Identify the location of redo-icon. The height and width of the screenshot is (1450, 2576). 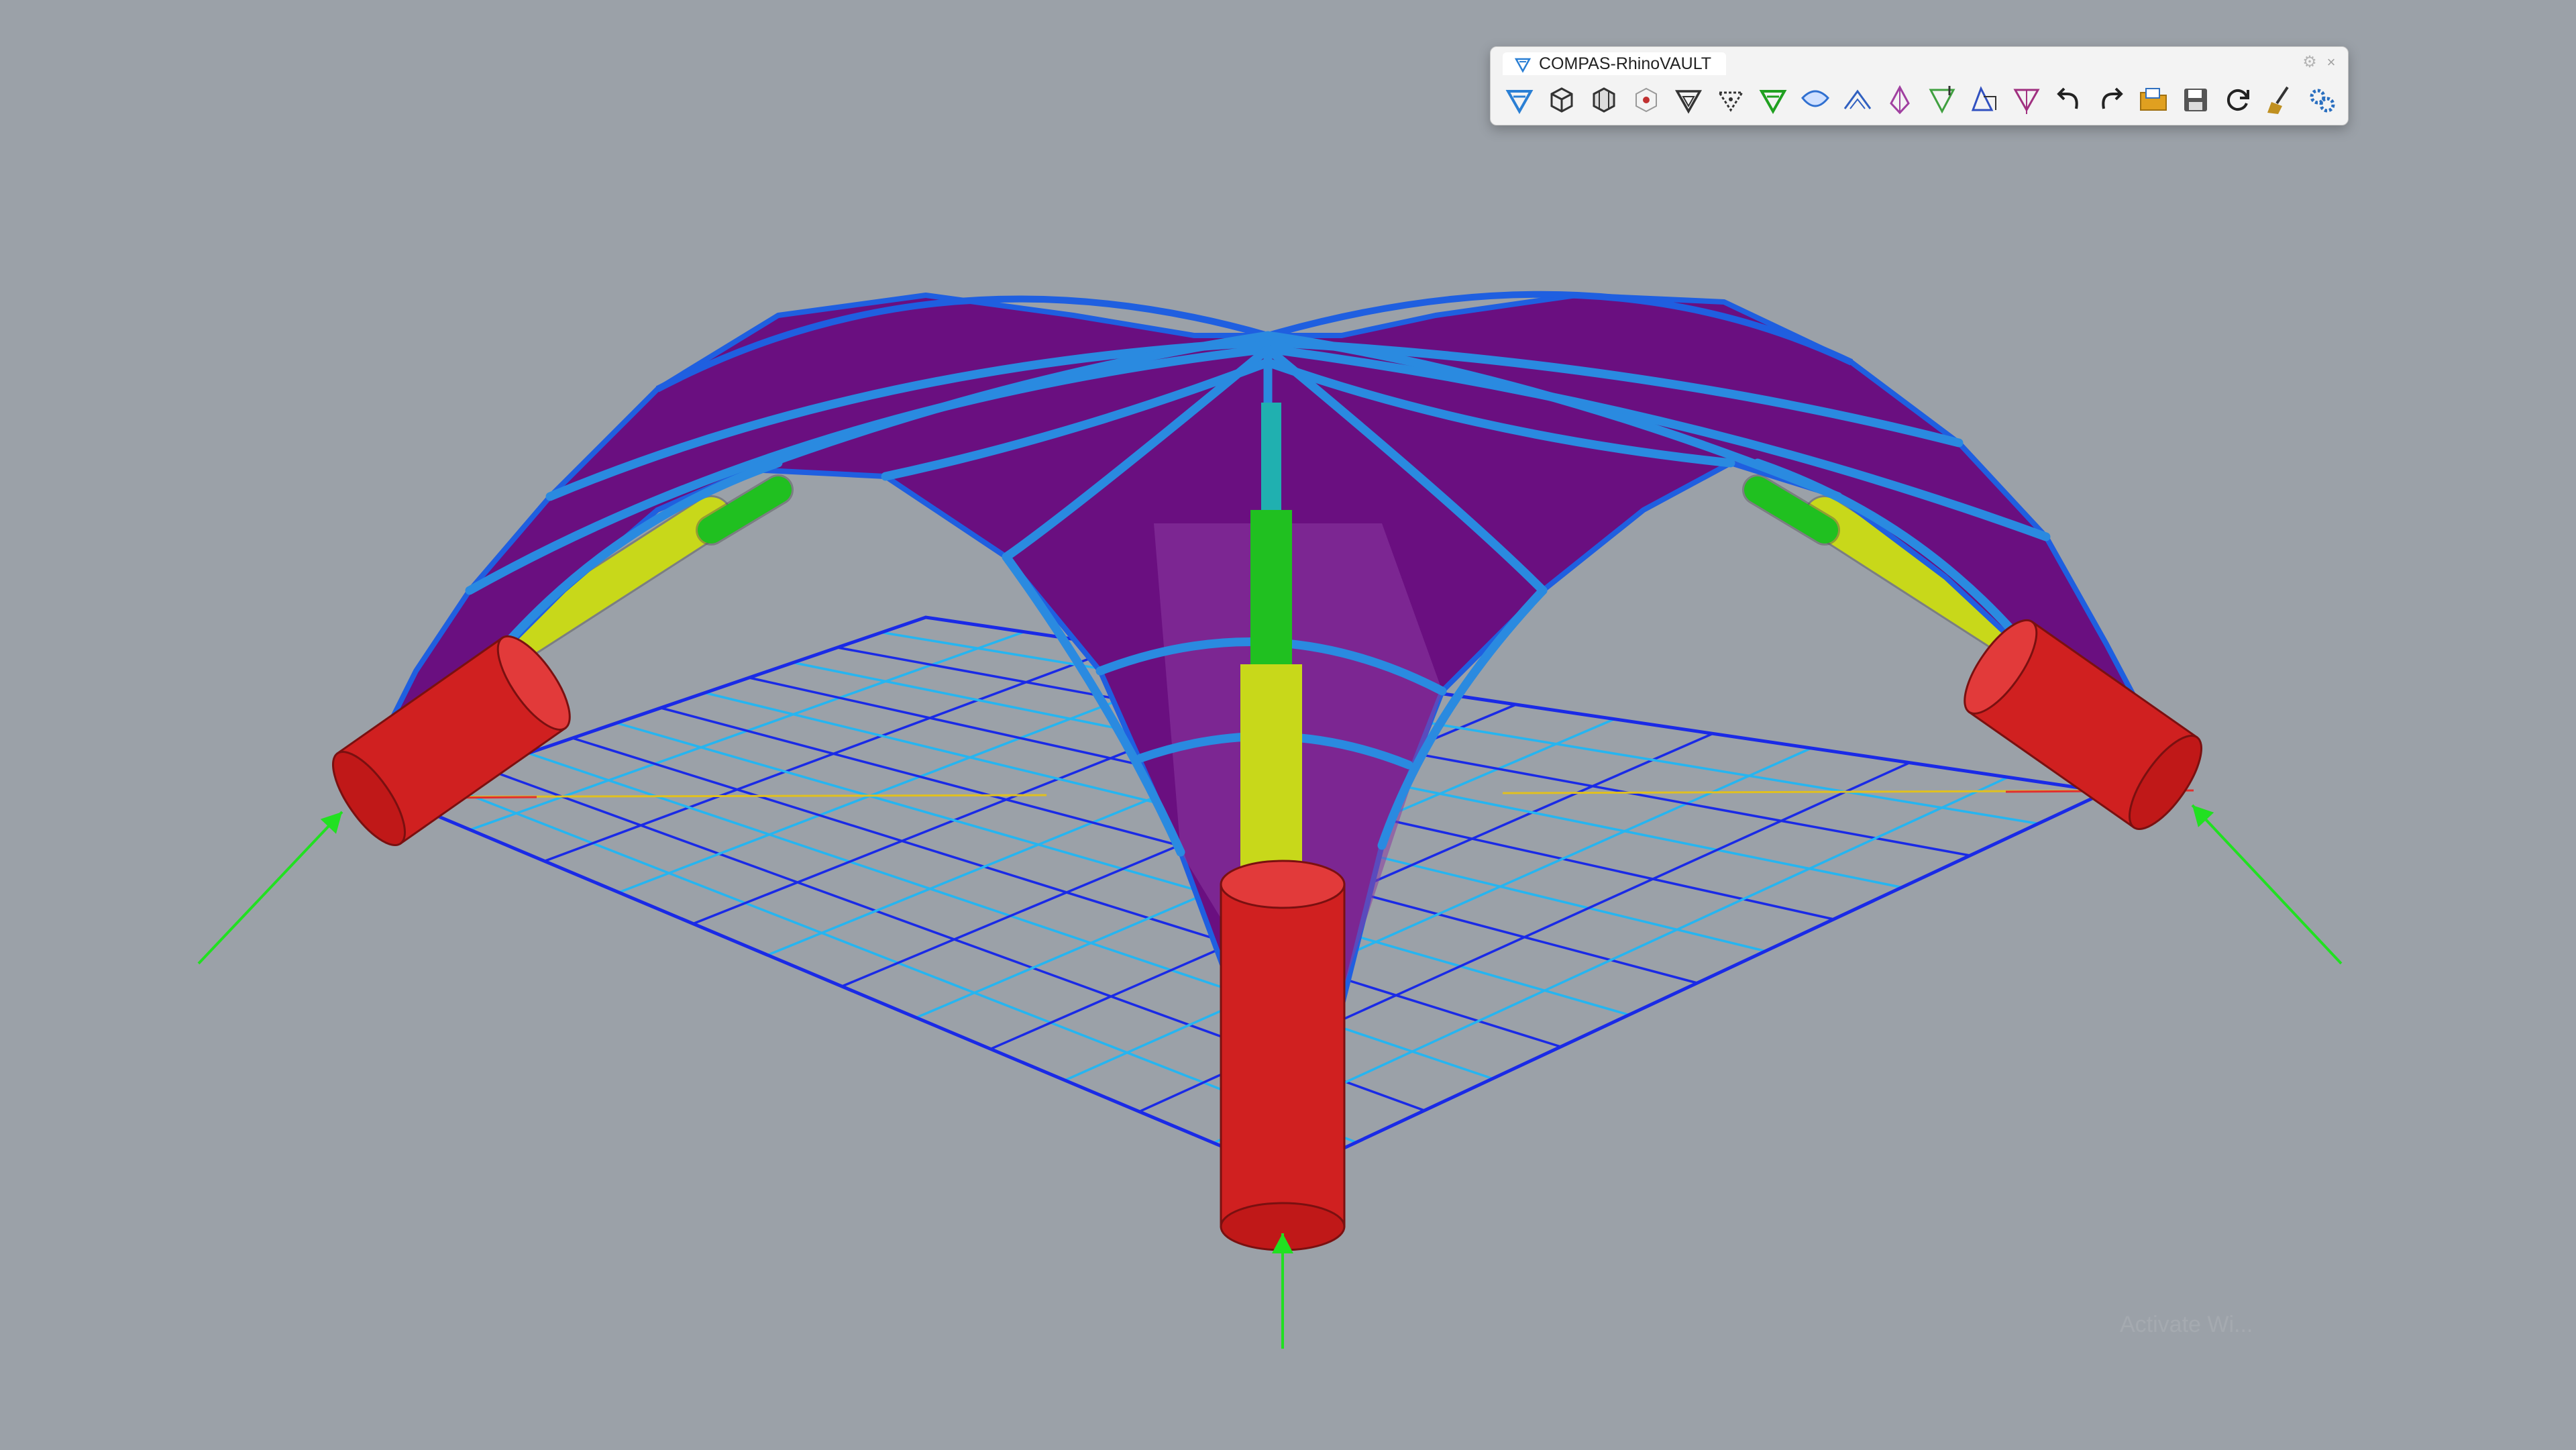
(2111, 101).